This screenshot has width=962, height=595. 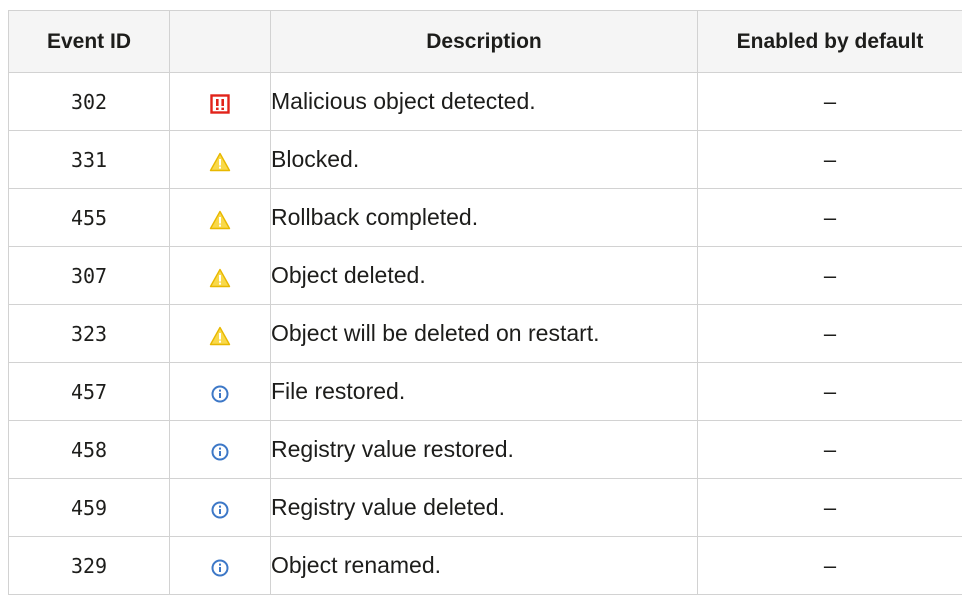 I want to click on header-row: Event ID Description Enabled by default, so click(x=485, y=42).